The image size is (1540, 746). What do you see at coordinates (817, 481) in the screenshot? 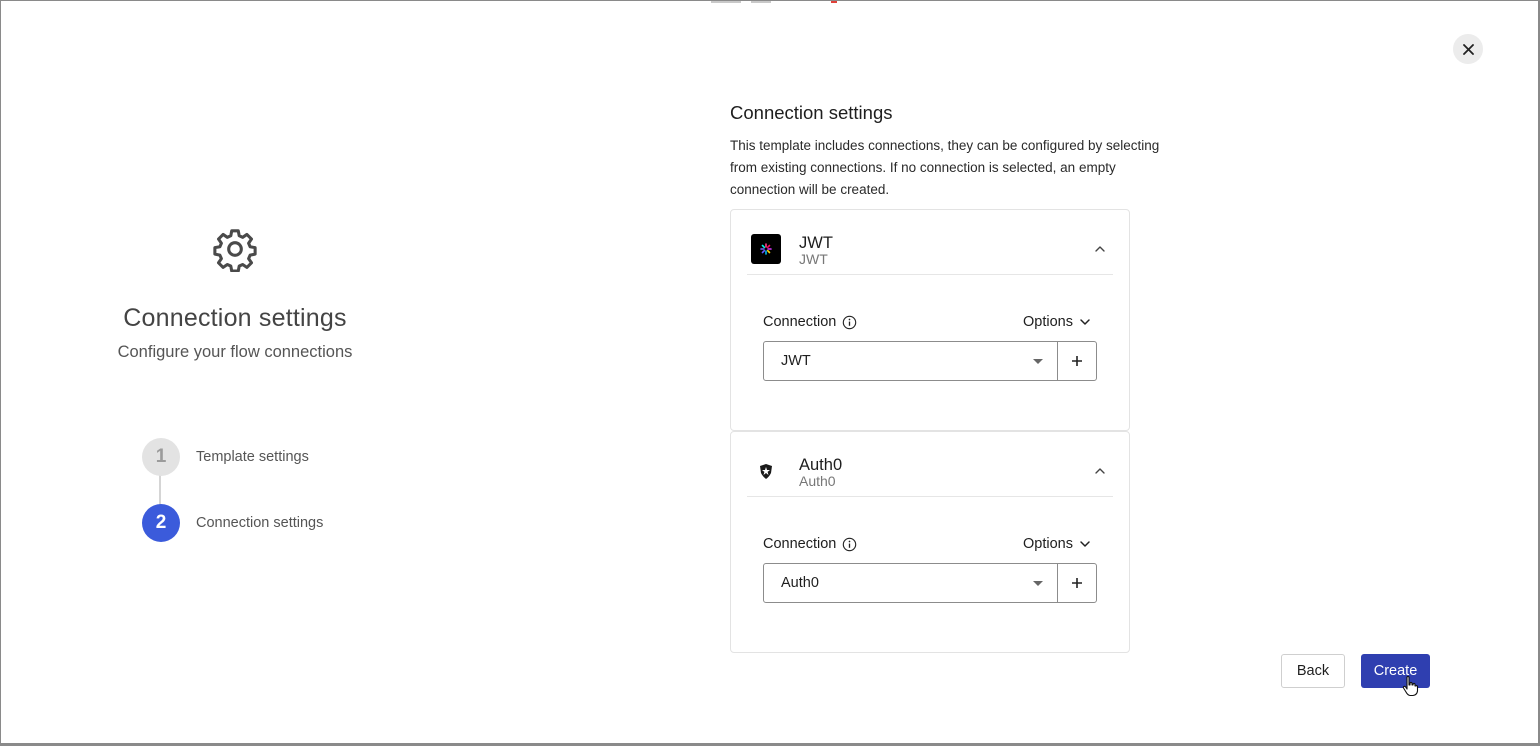
I see `card-type: Auth0` at bounding box center [817, 481].